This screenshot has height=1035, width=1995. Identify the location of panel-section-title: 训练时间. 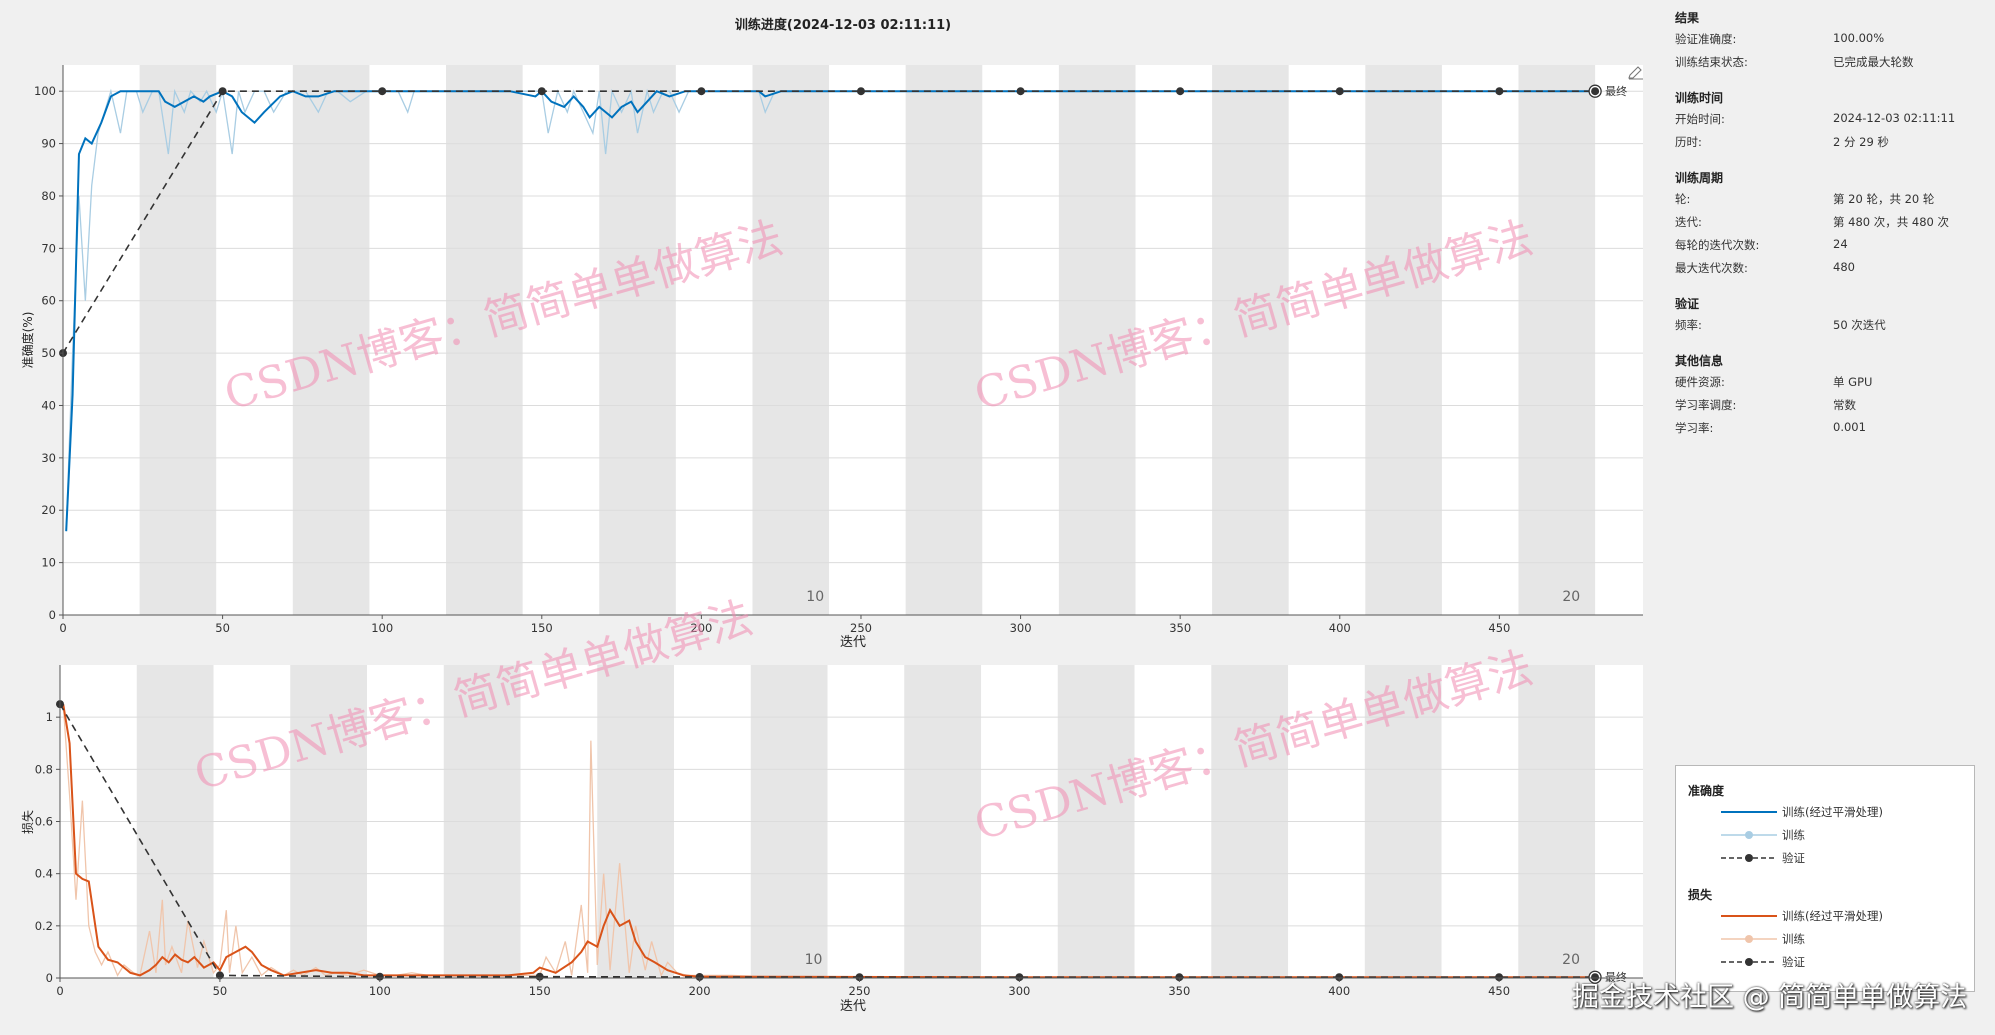
(1699, 98).